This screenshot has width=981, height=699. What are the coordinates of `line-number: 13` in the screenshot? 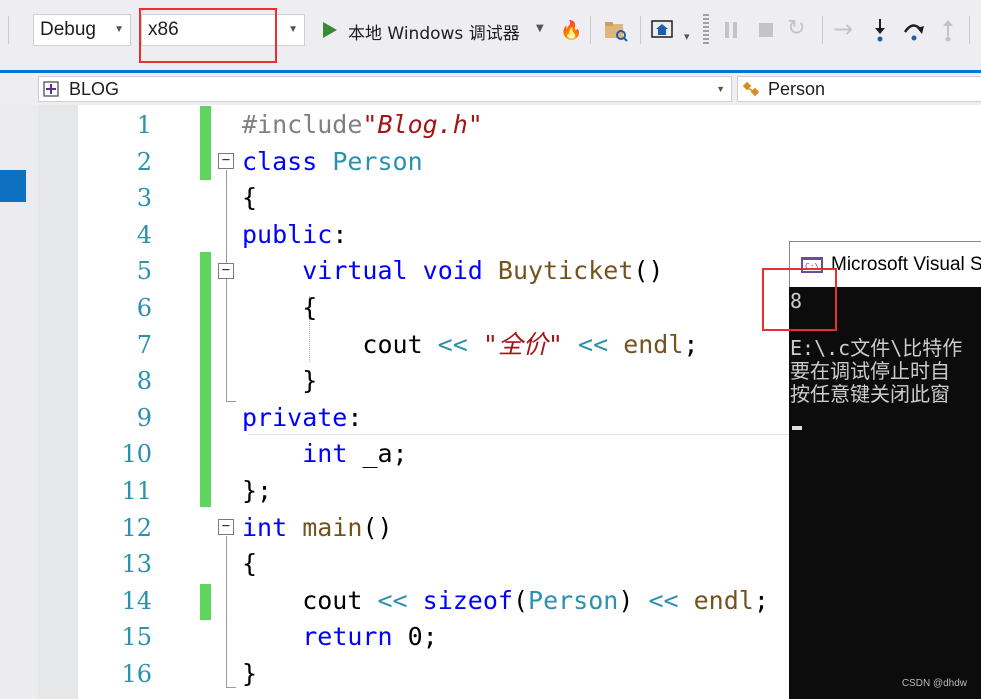 It's located at (136, 564).